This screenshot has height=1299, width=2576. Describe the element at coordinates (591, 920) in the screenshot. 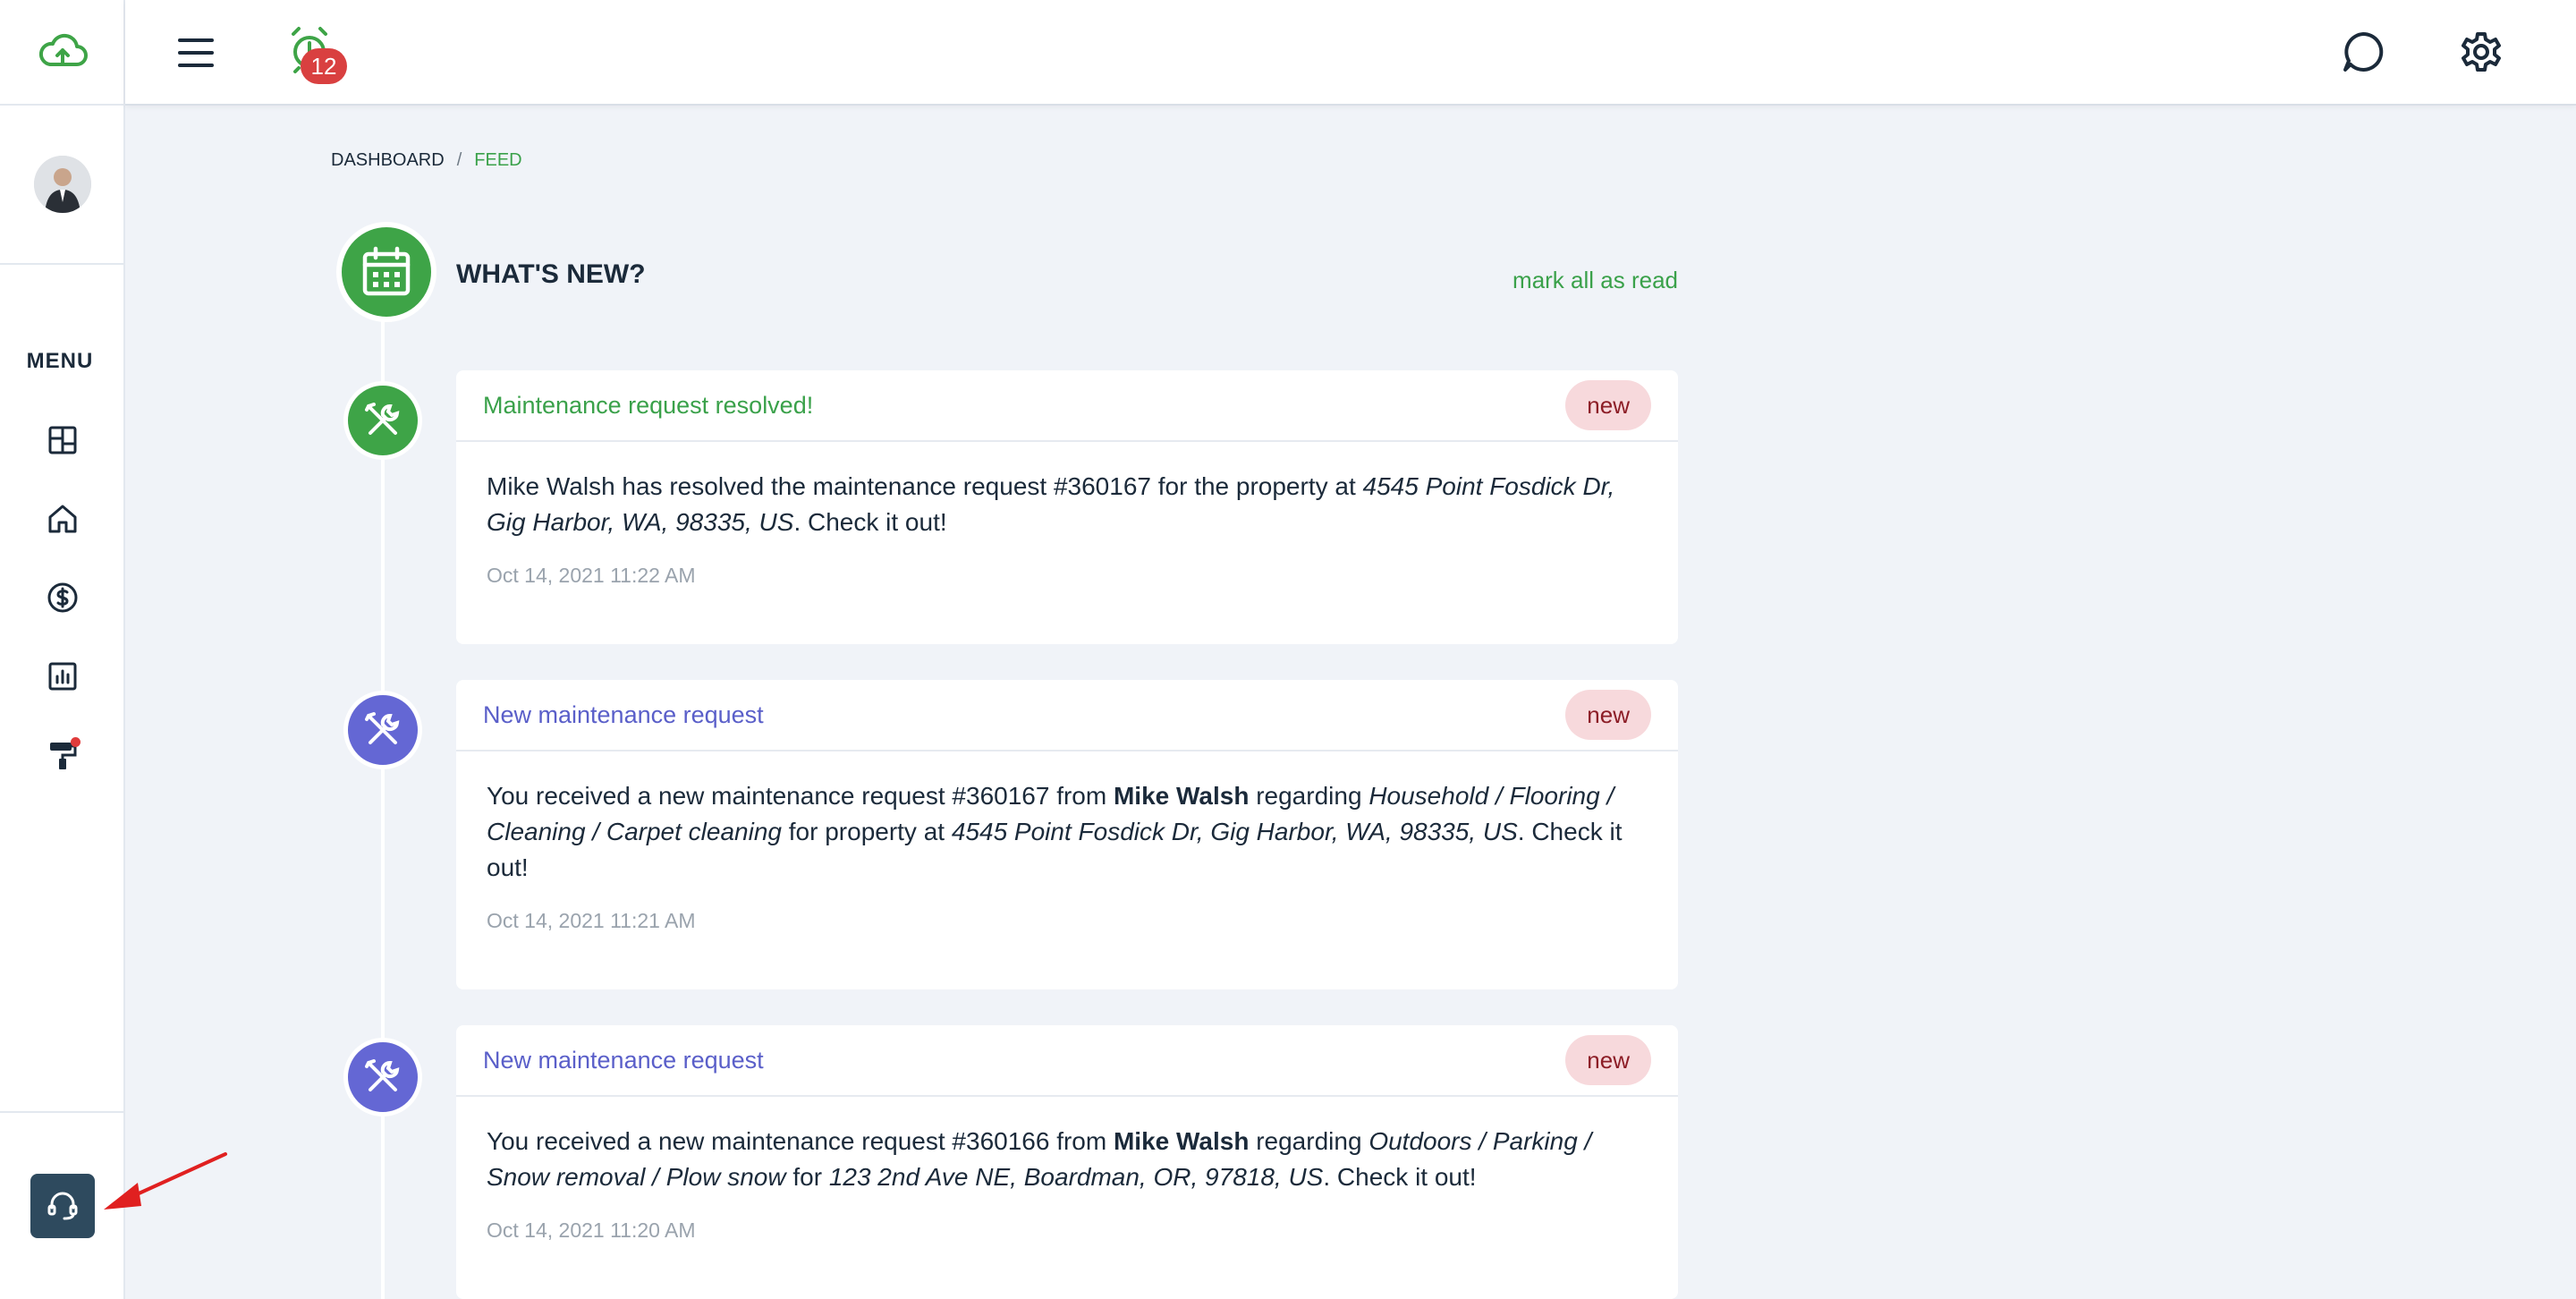

I see `card-timestamp: Oct 14, 2021 11:21 AM` at that location.